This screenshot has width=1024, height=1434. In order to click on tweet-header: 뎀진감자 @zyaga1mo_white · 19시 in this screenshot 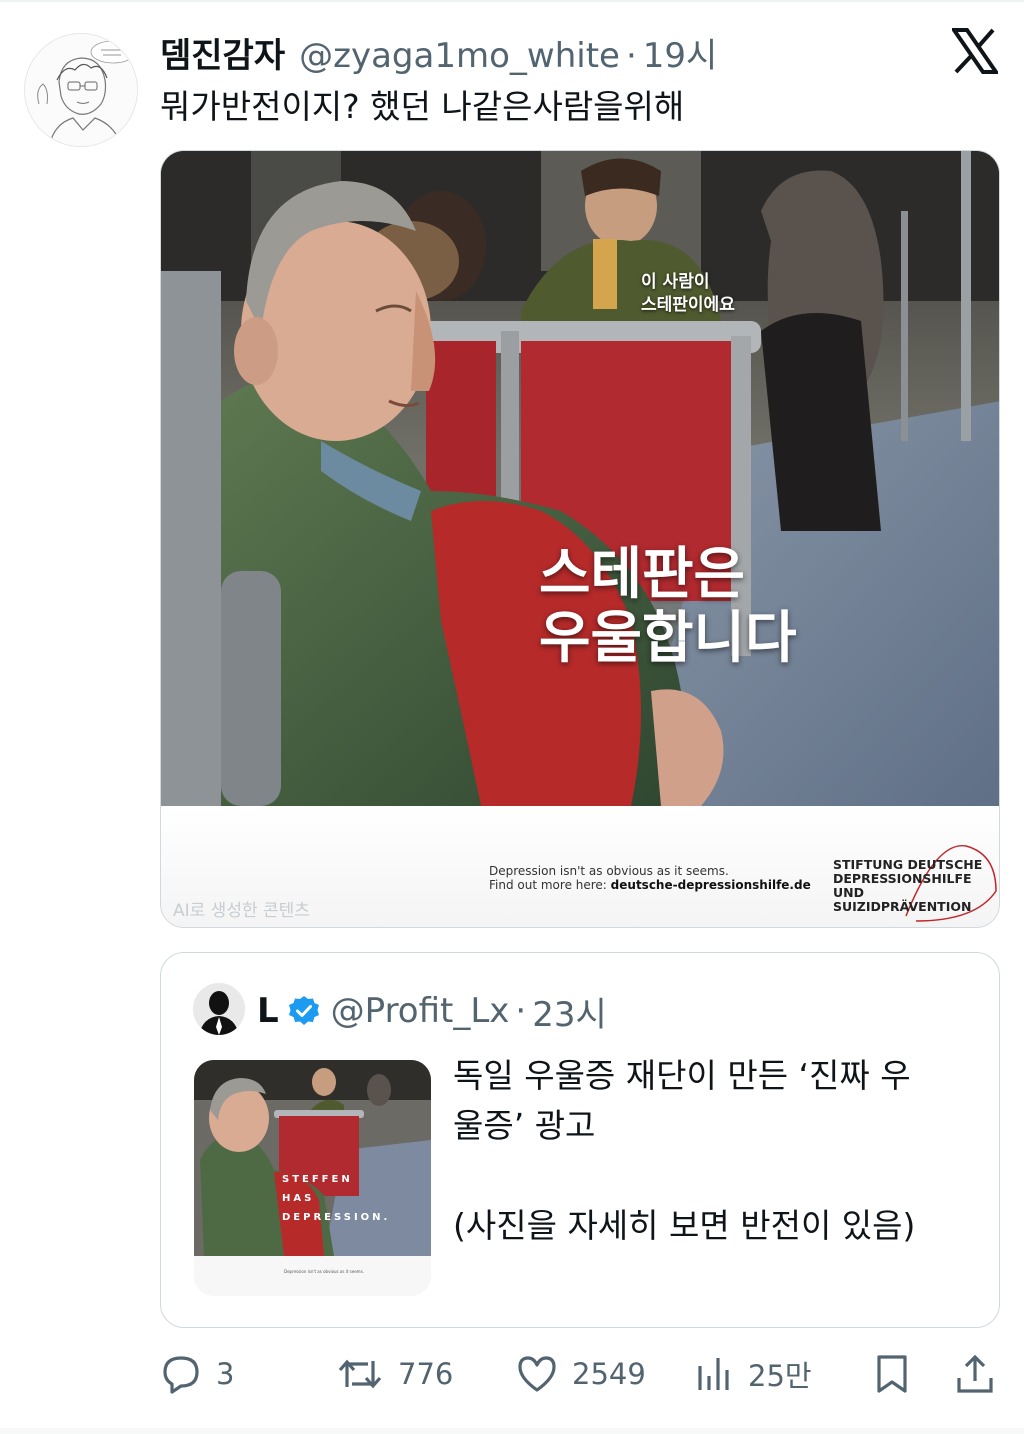, I will do `click(438, 52)`.